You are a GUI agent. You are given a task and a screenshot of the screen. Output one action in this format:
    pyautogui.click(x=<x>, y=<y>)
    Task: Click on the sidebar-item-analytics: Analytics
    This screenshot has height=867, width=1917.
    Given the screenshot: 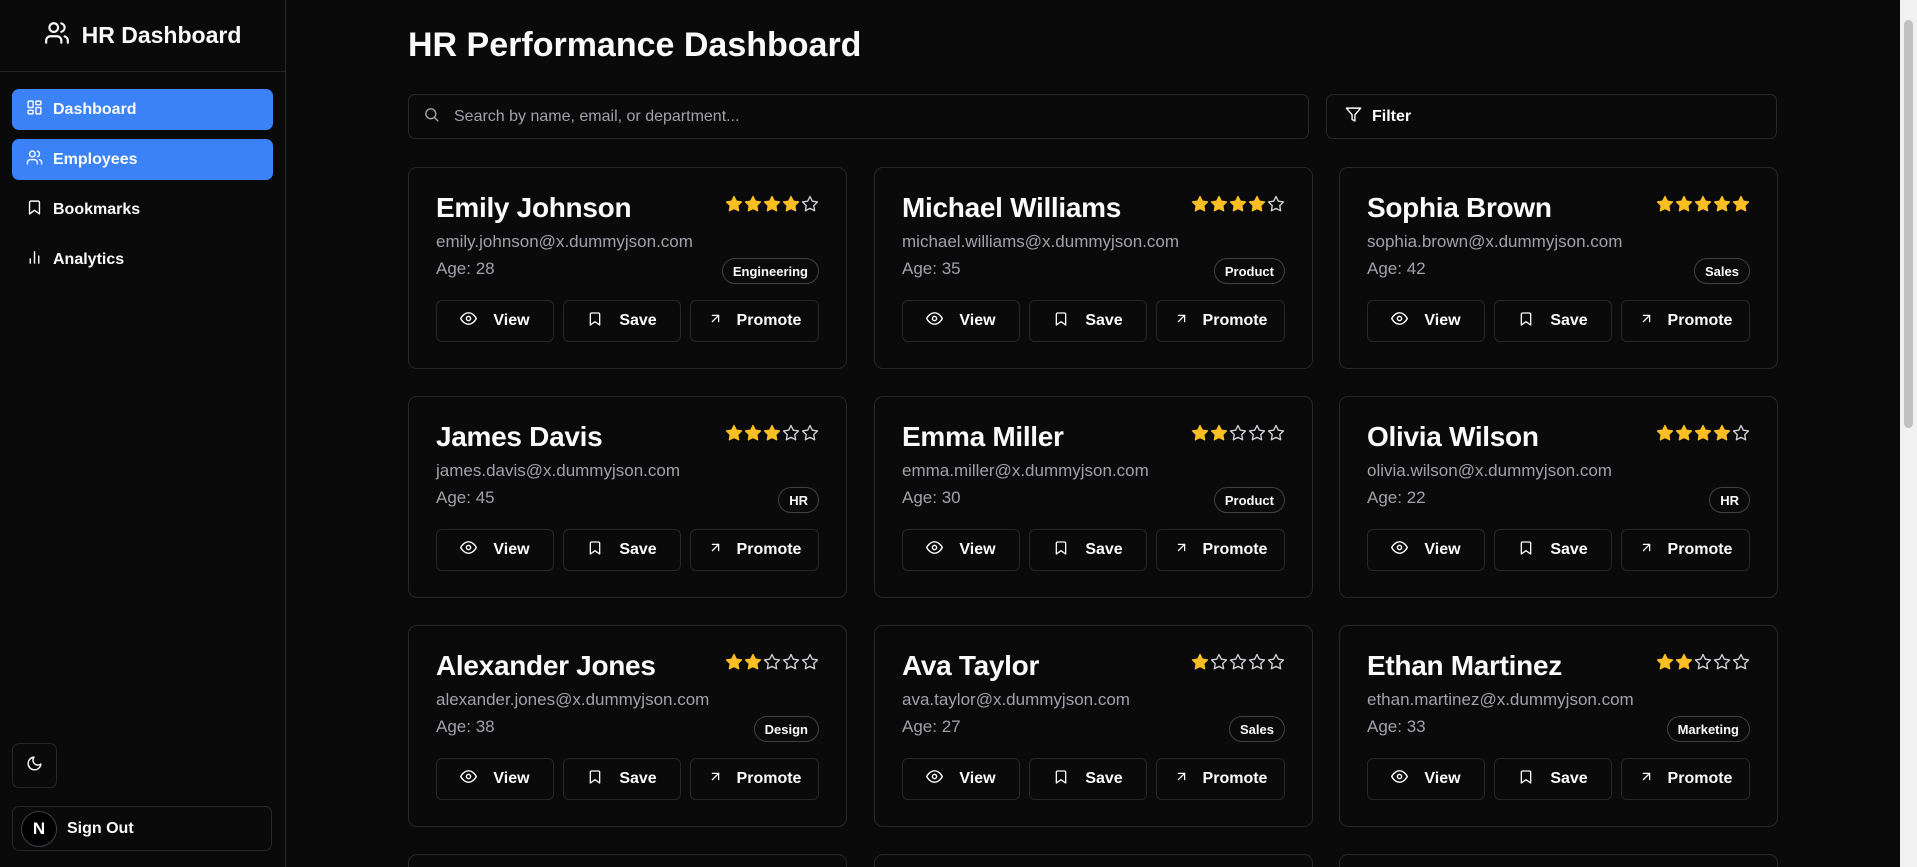 What is the action you would take?
    pyautogui.click(x=142, y=259)
    